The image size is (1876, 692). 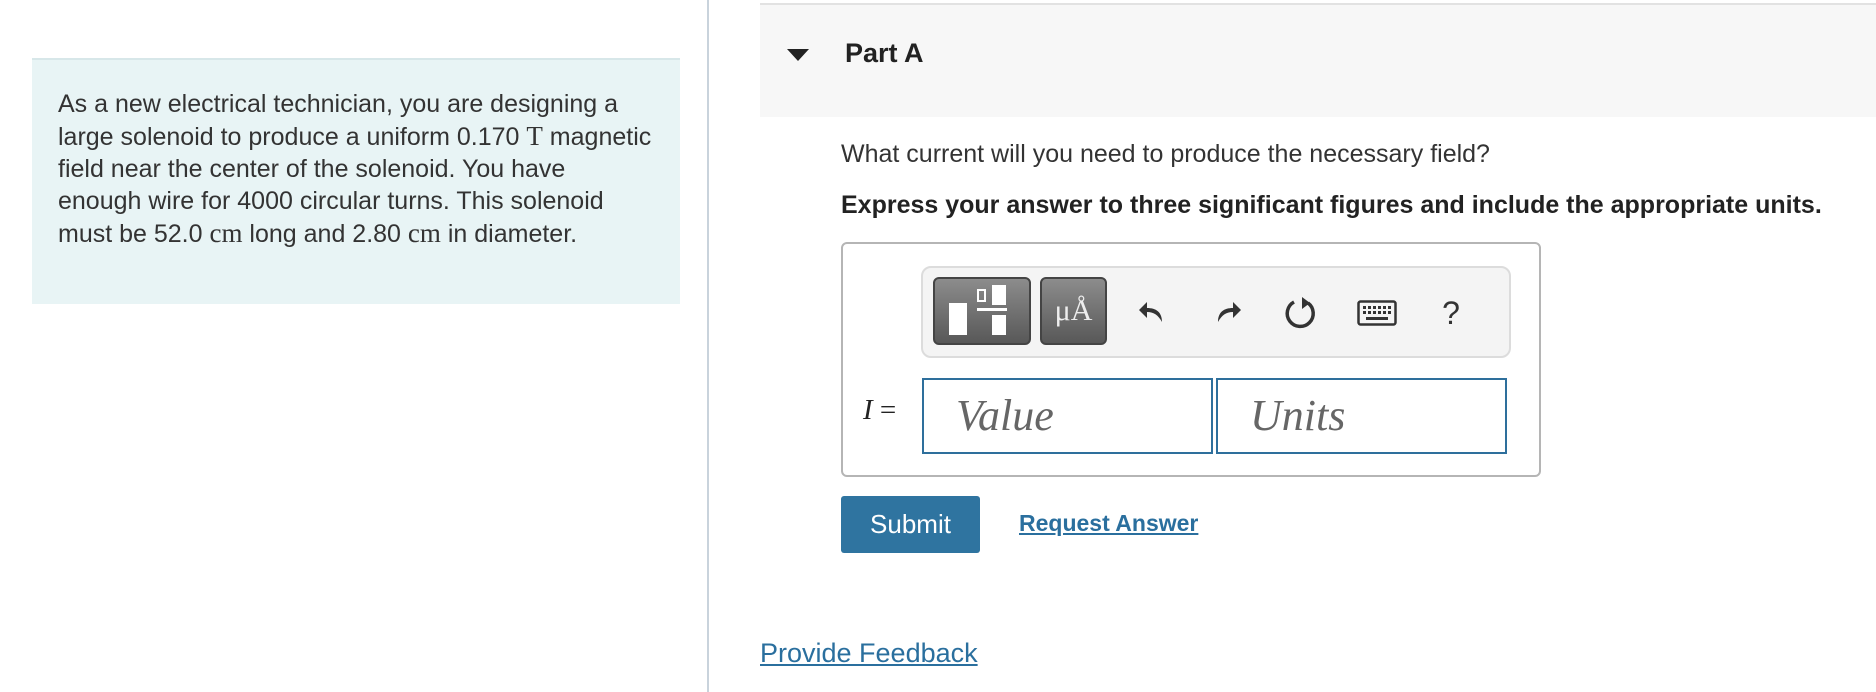 I want to click on help-button: ?, so click(x=1451, y=313).